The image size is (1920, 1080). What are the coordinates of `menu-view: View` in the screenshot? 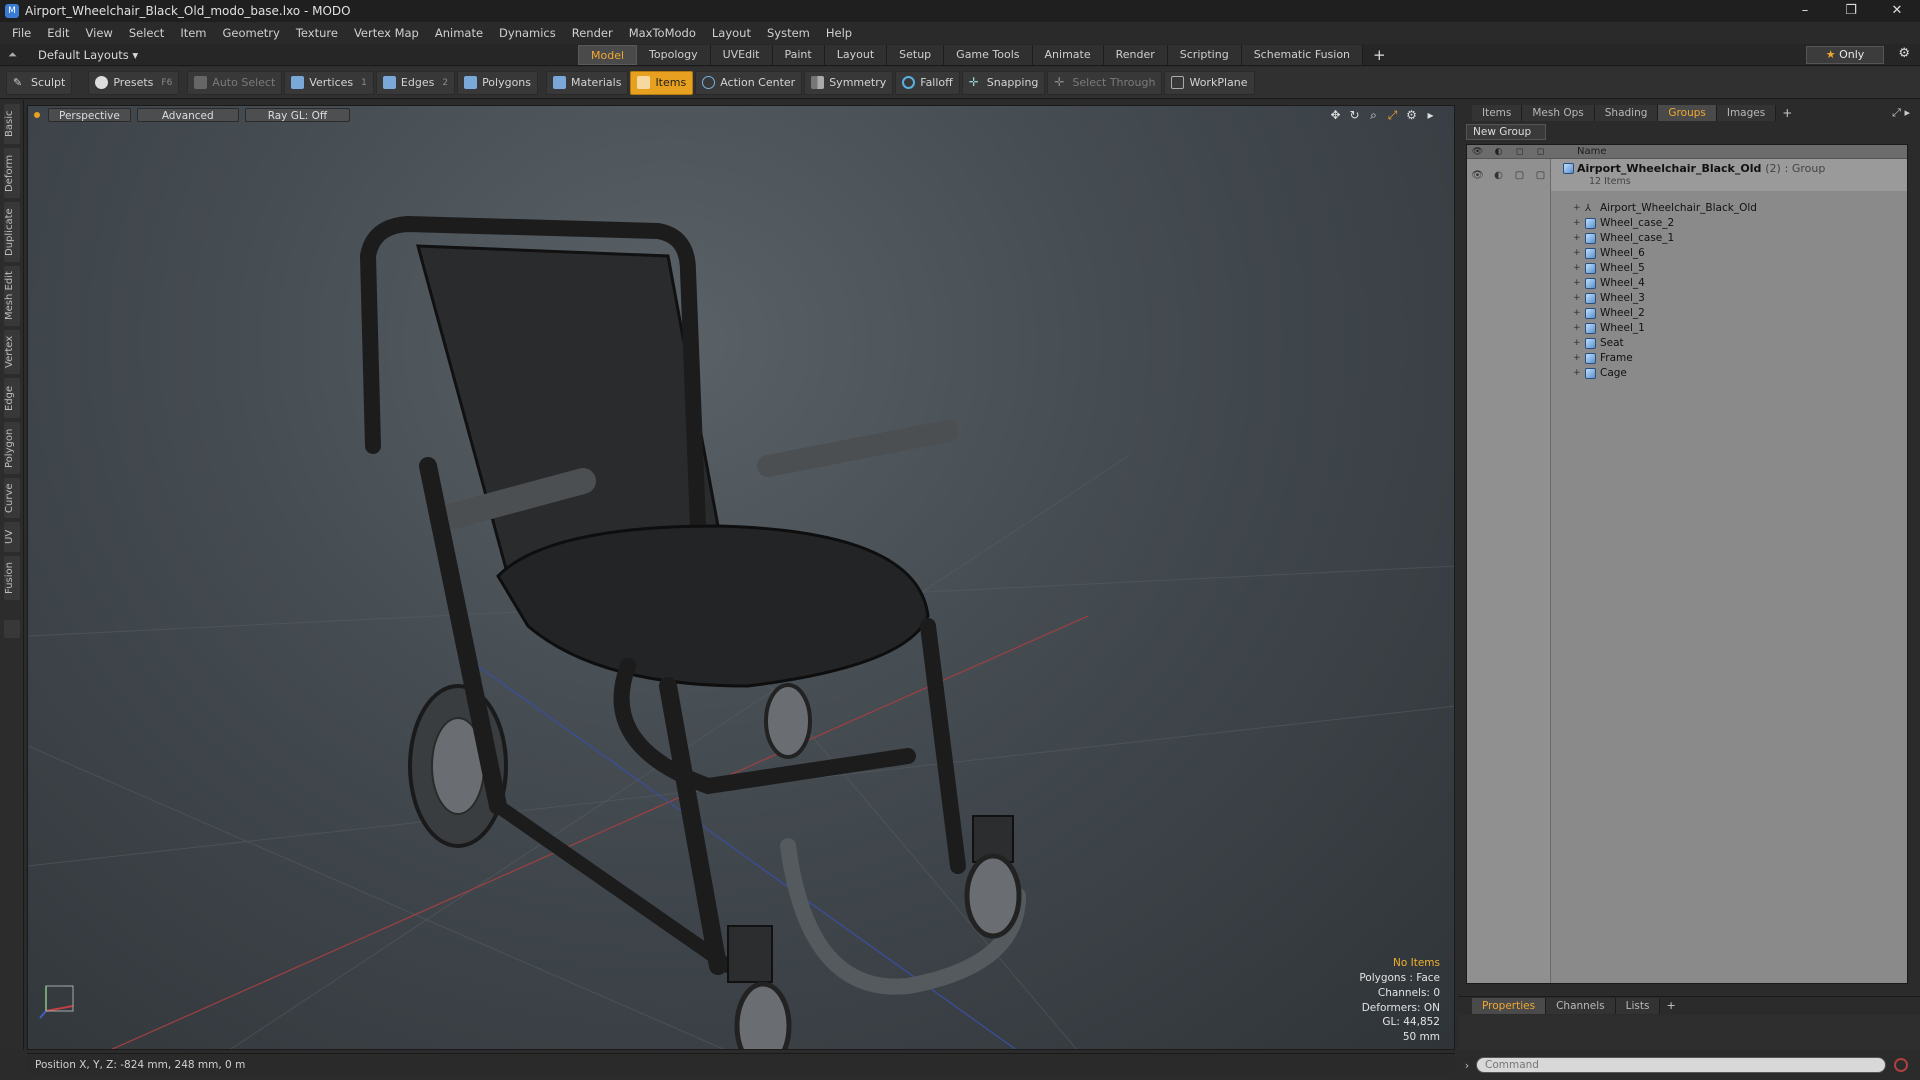 It's located at (99, 33).